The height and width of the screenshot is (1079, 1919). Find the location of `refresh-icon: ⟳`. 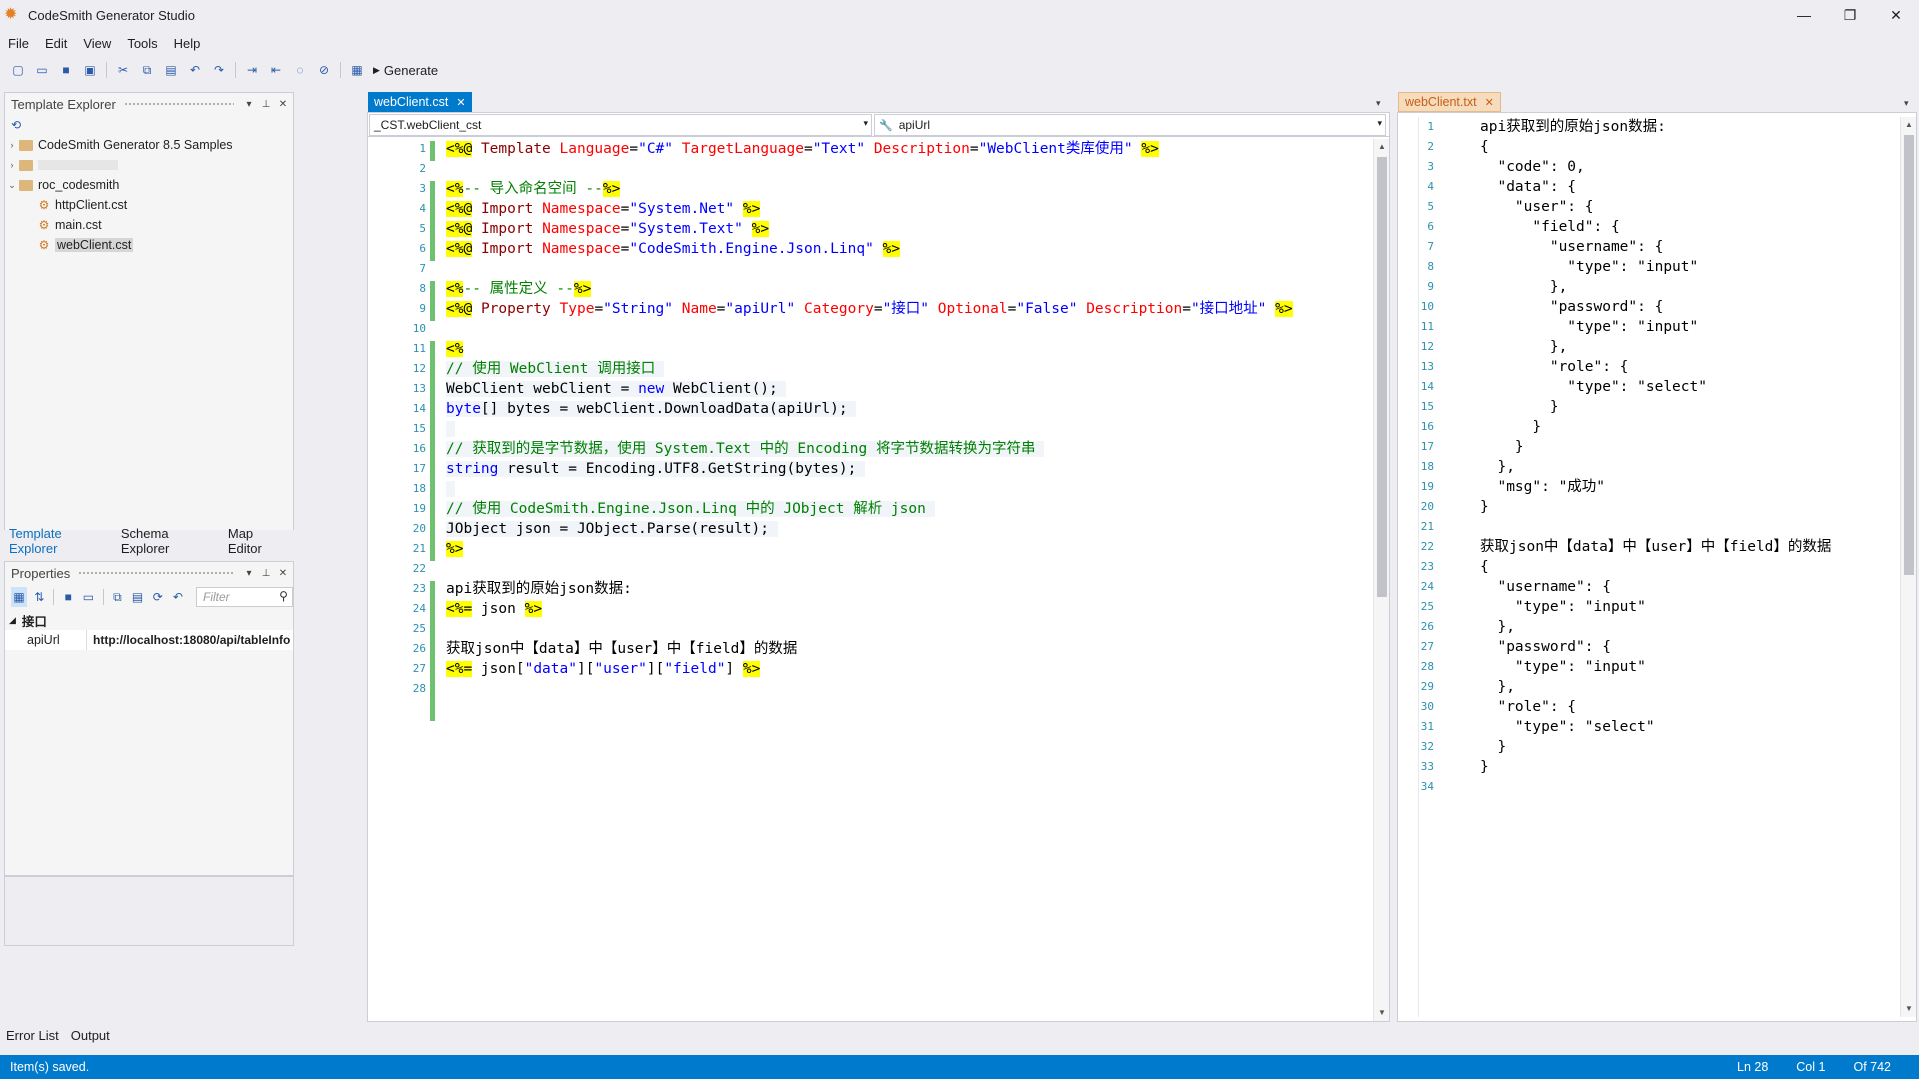

refresh-icon: ⟳ is located at coordinates (158, 597).